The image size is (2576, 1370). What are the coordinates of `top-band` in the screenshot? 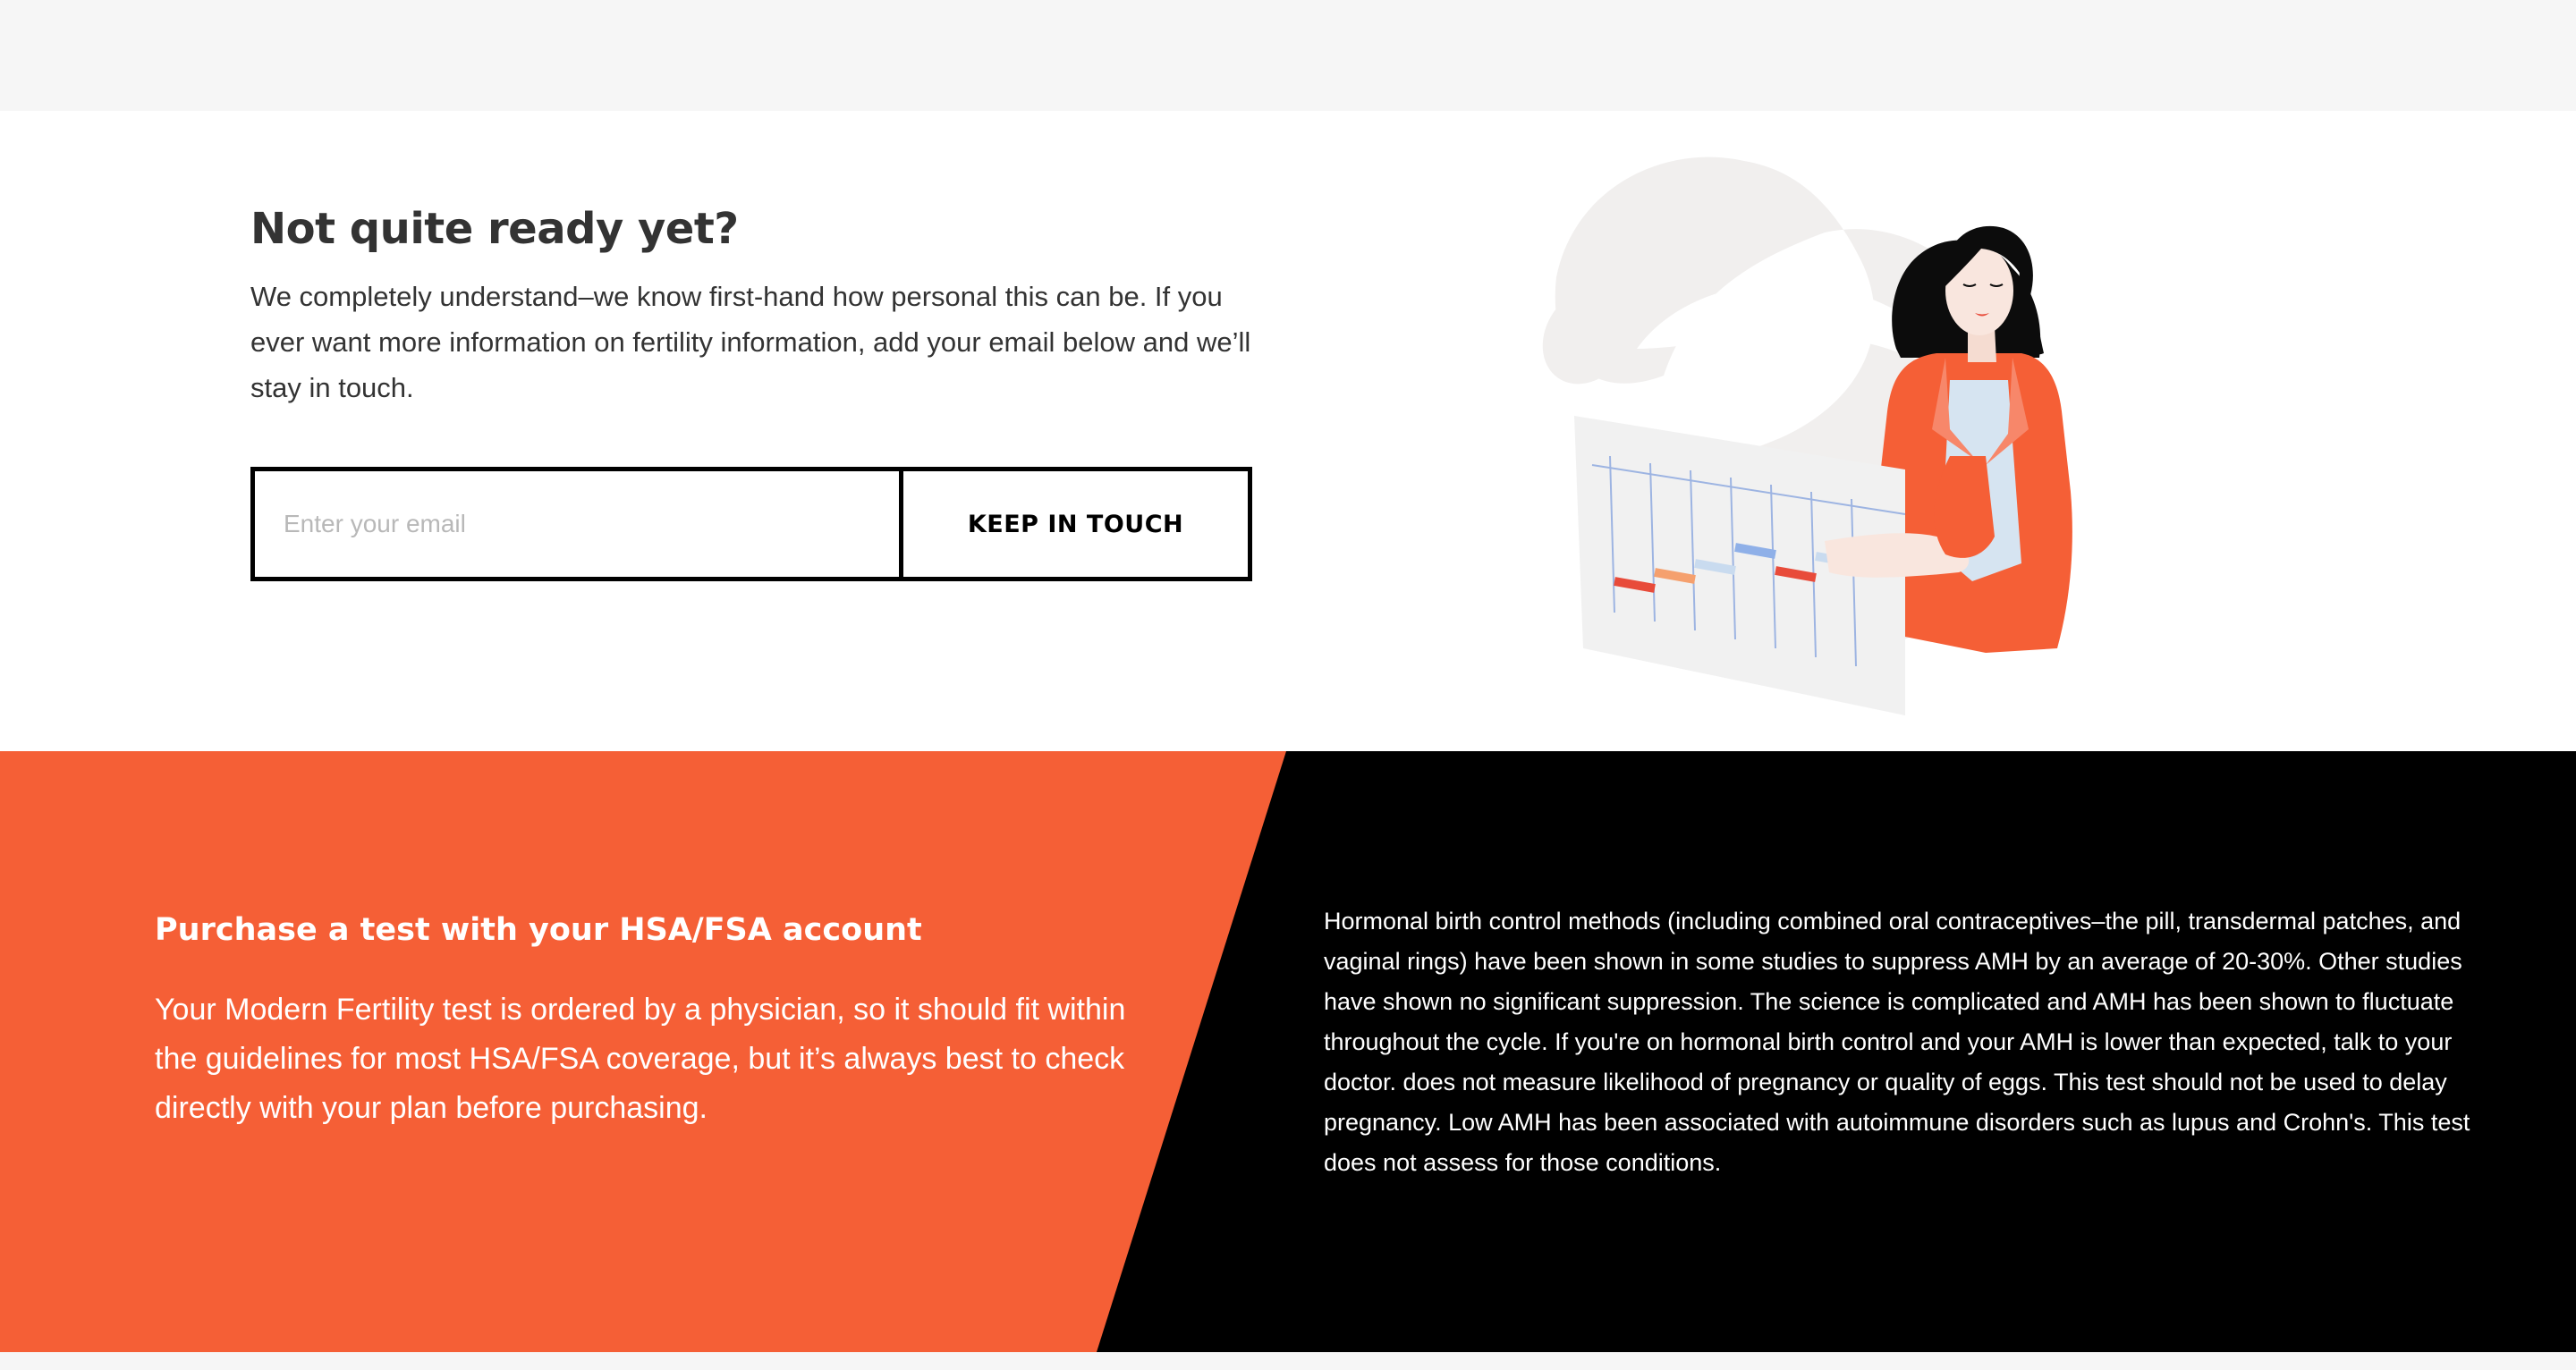 It's located at (1288, 55).